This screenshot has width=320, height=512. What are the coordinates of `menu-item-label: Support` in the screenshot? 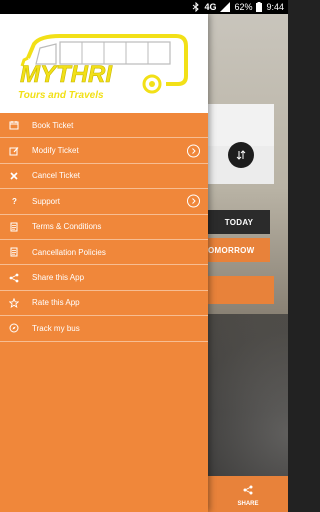 It's located at (46, 201).